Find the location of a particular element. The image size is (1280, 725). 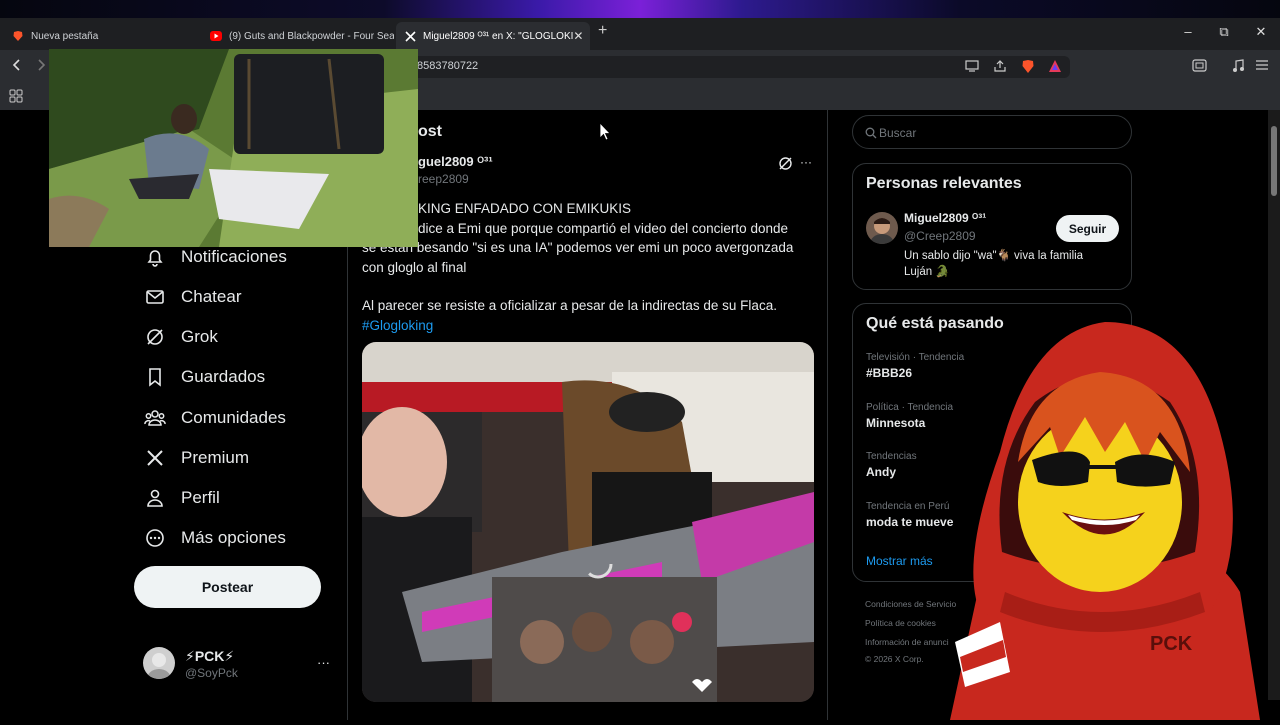

menu-icon is located at coordinates (1262, 66).